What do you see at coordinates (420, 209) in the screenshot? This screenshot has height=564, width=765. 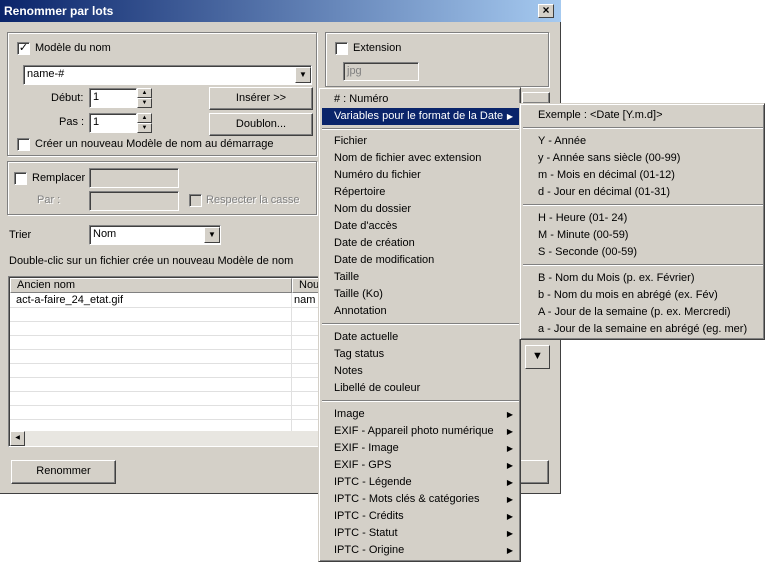 I see `menu-item-nom-dossier: Nom du dossier` at bounding box center [420, 209].